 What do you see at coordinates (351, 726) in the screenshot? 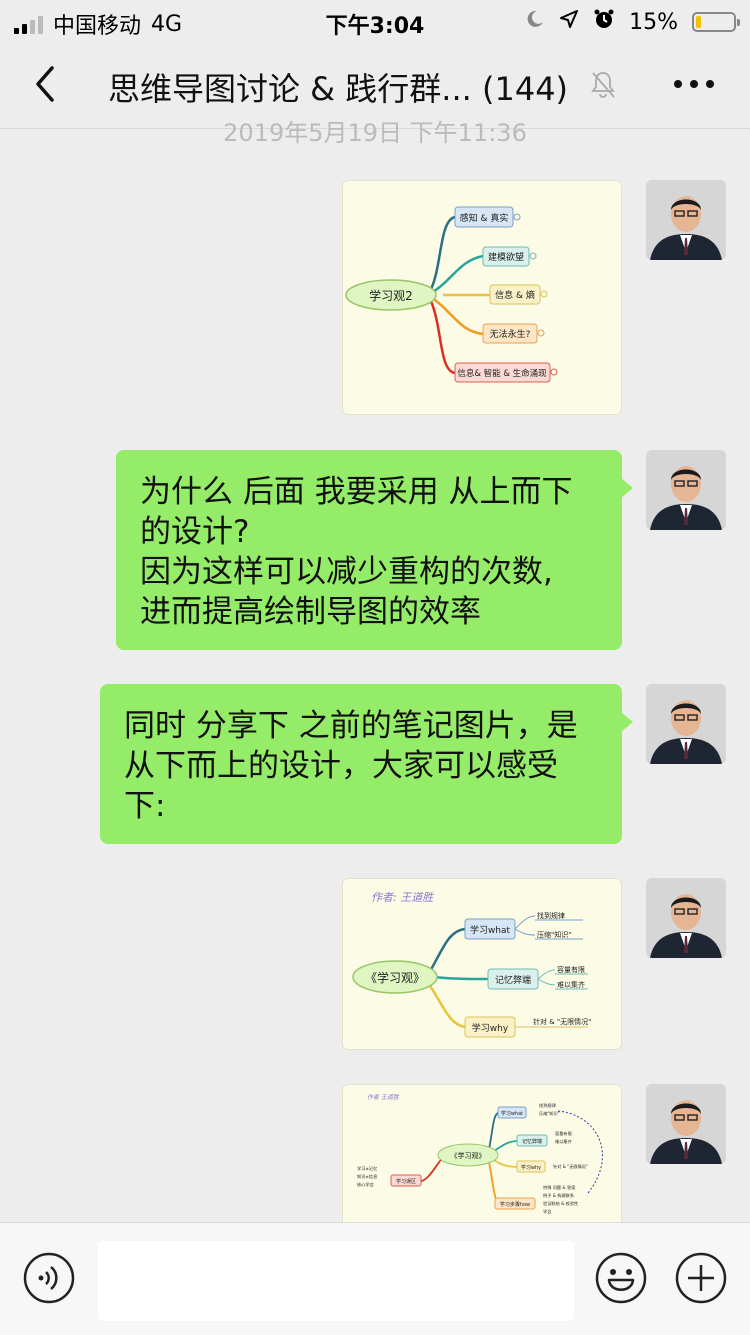
I see `message-line: 同时 分享下 之前的笔记图片，是` at bounding box center [351, 726].